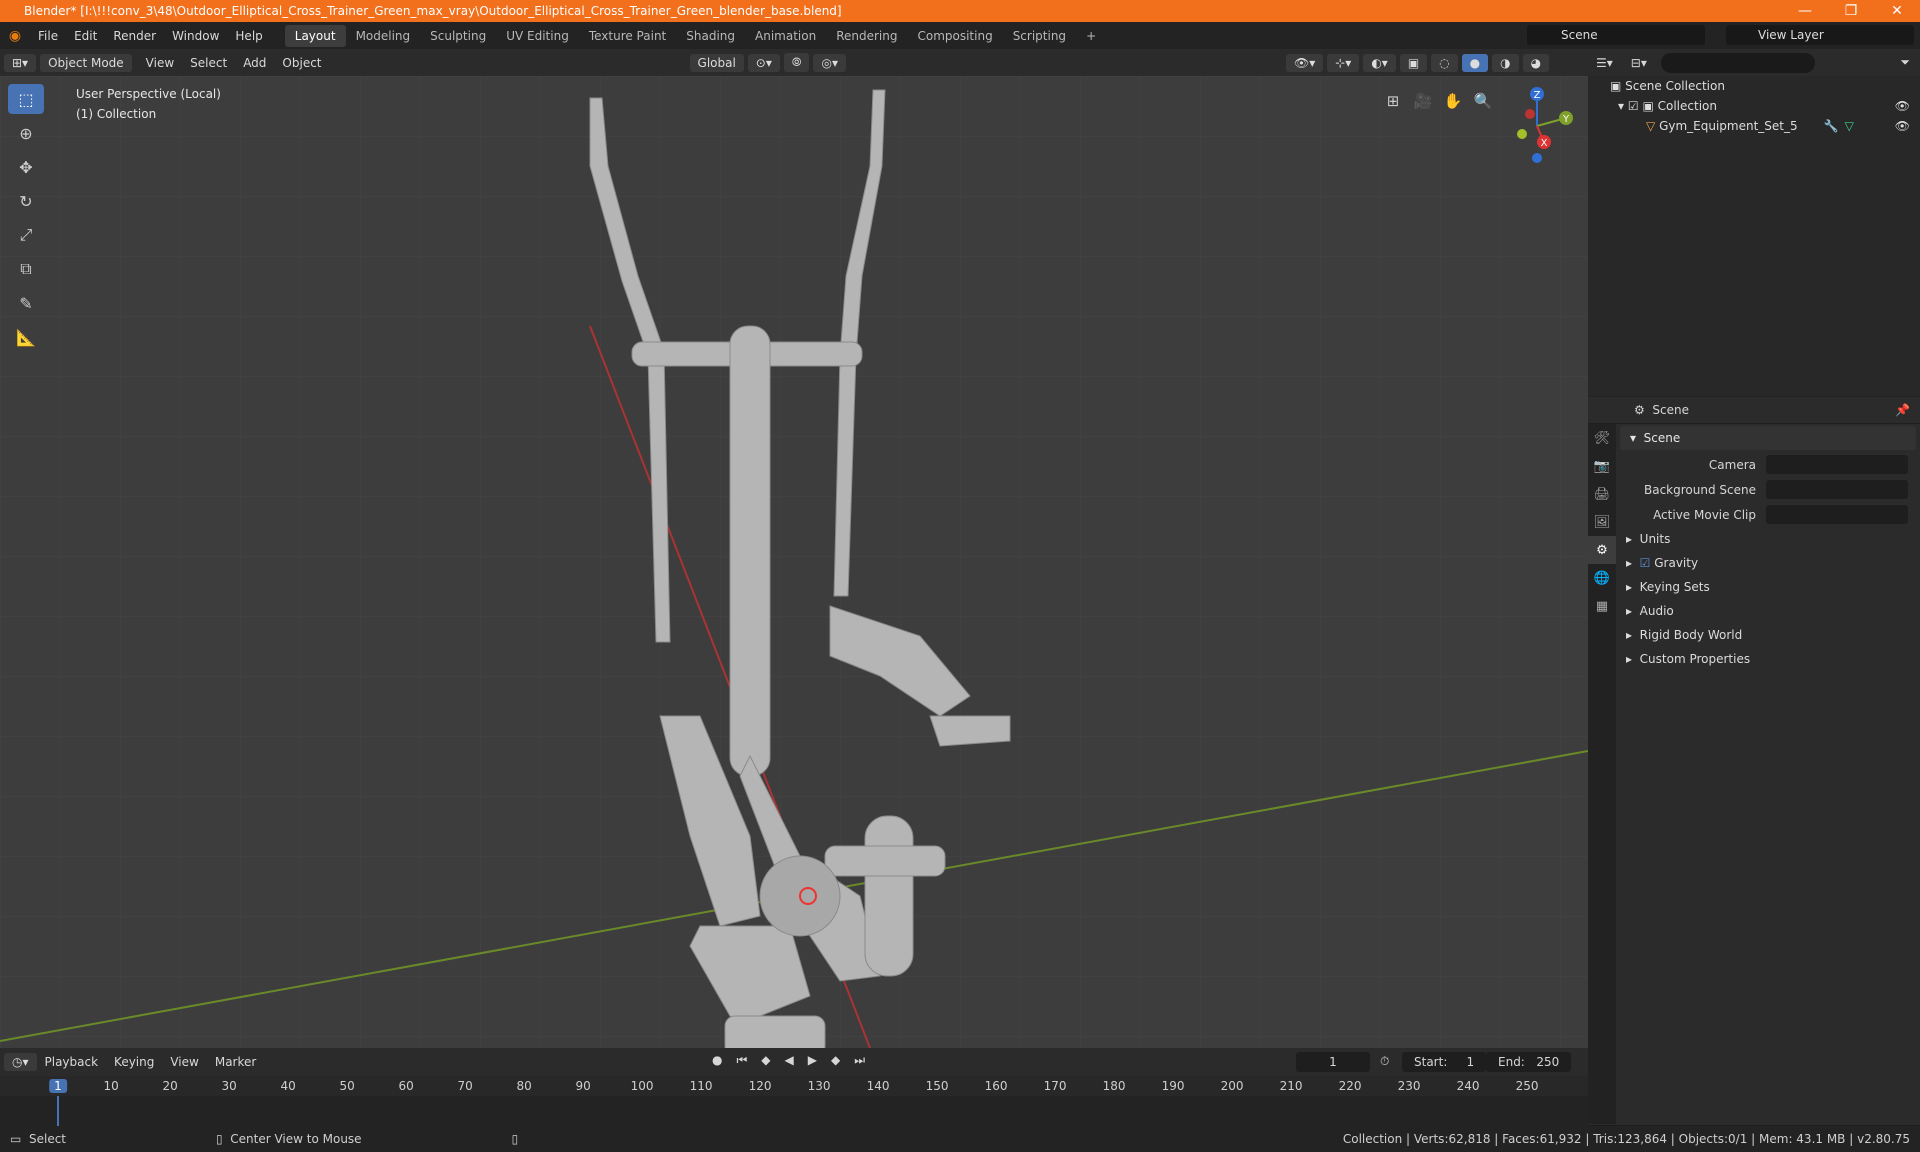 This screenshot has width=1920, height=1152. What do you see at coordinates (15, 36) in the screenshot?
I see `blender-logo-icon: ◉` at bounding box center [15, 36].